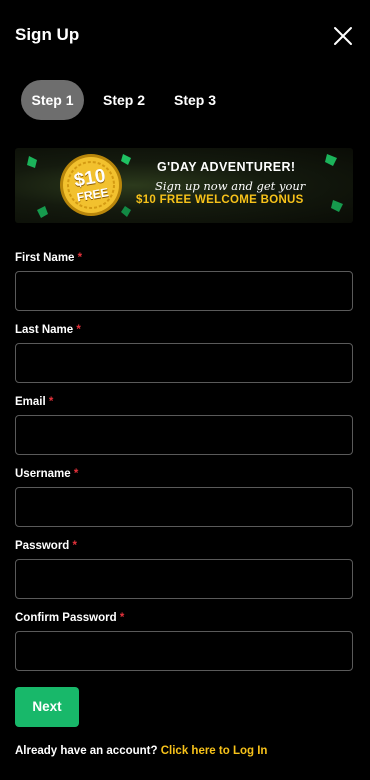  I want to click on step-tabs: Step 1 Step 2 Step 3, so click(123, 100).